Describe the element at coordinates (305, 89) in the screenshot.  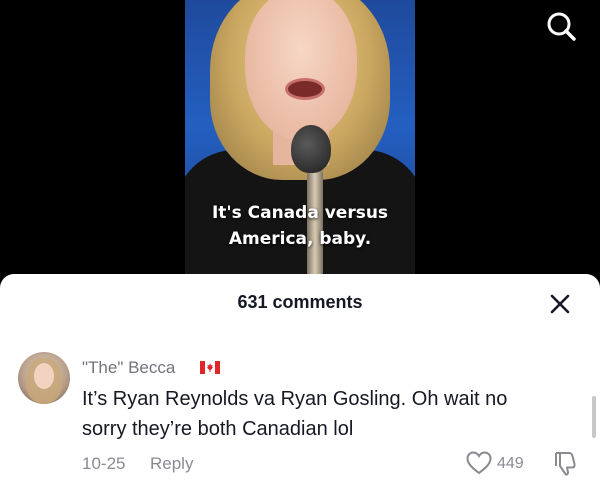
I see `performer-mouth` at that location.